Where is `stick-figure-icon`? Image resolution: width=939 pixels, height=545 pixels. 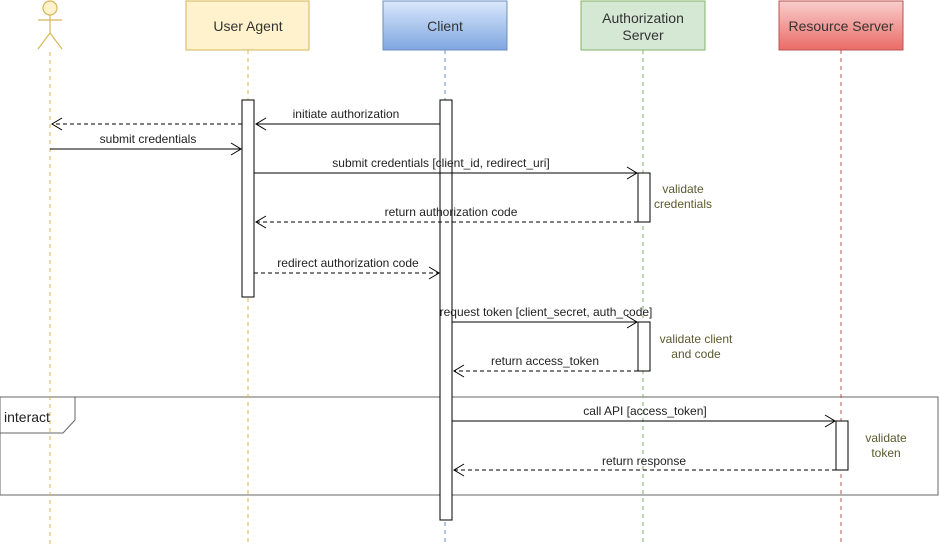
stick-figure-icon is located at coordinates (50, 25).